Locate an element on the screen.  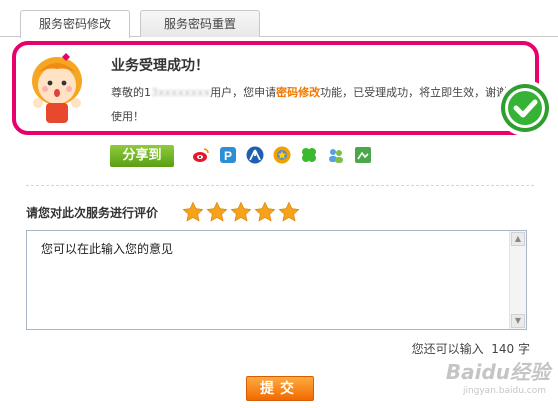
friends-icon is located at coordinates (336, 155).